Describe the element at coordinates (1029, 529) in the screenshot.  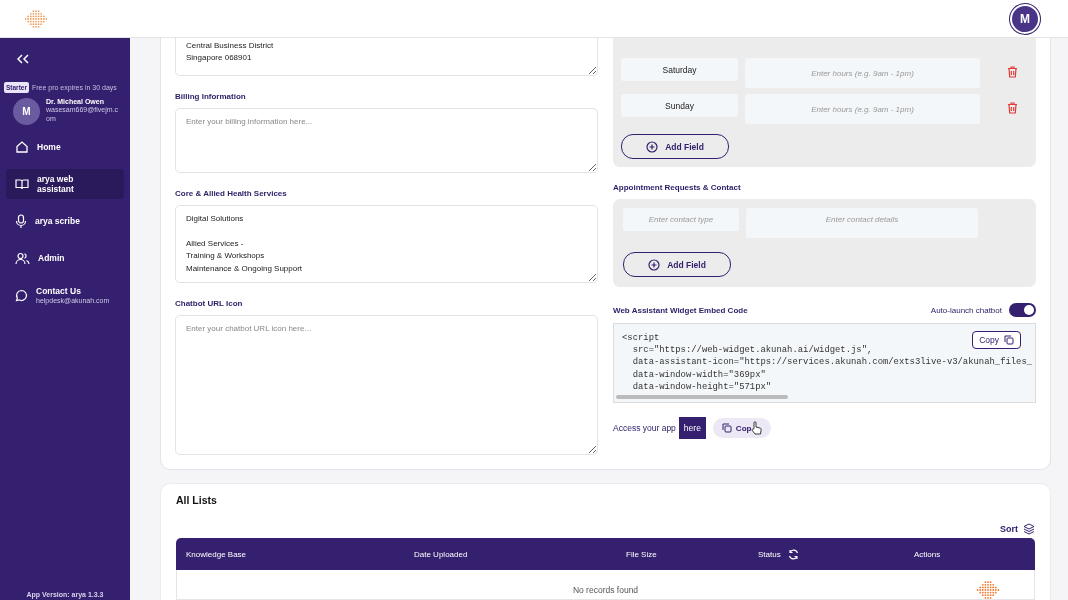
I see `layers-icon` at that location.